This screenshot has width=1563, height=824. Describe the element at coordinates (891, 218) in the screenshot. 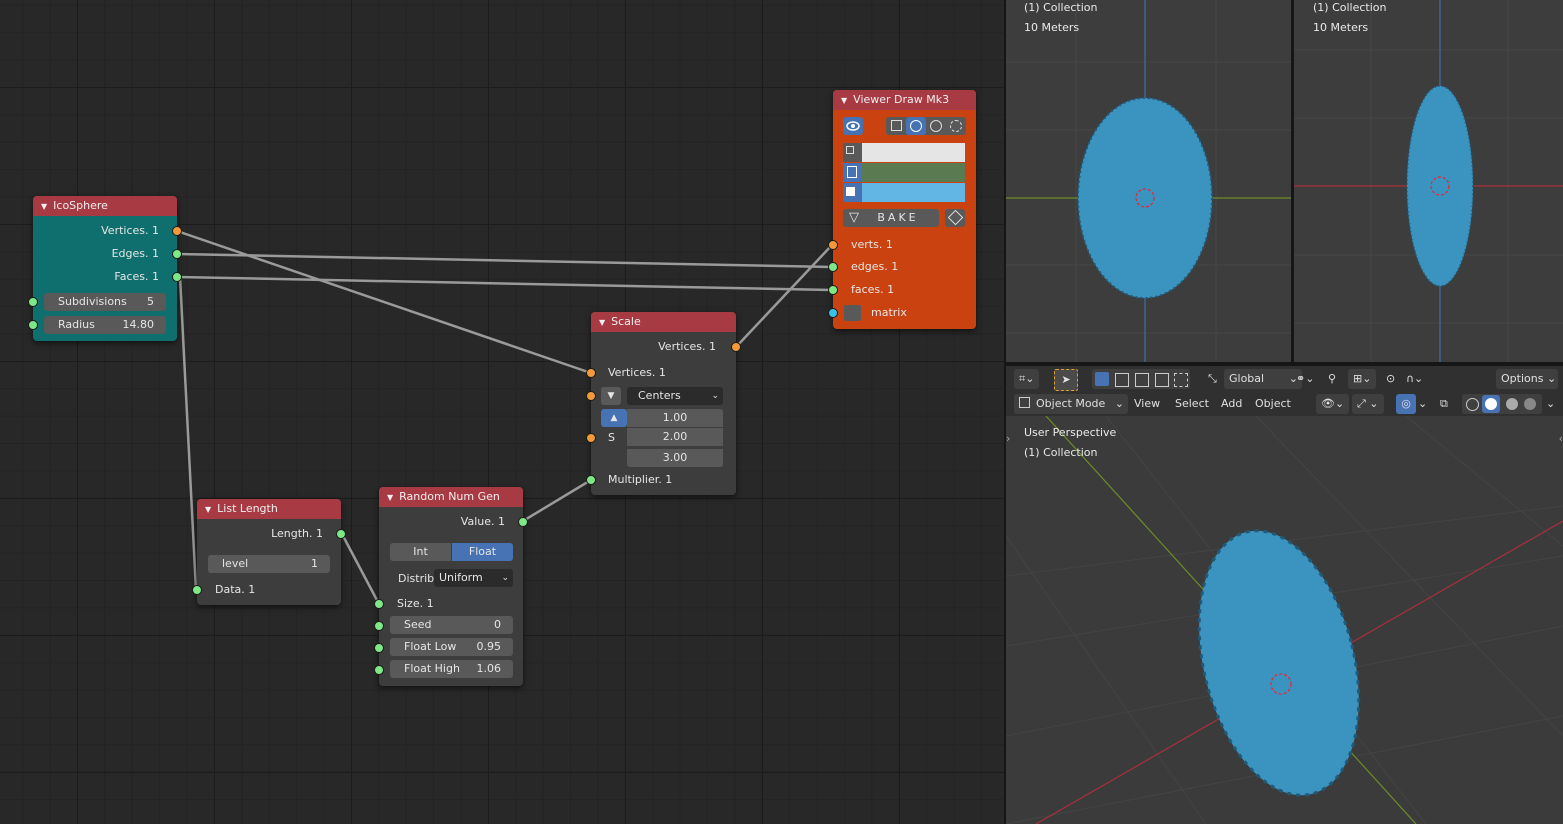

I see `bake-button: ▽ BAKE` at that location.